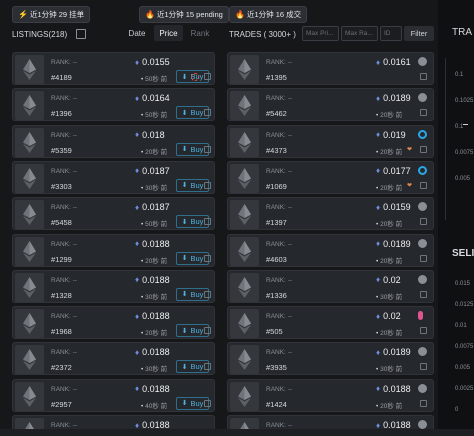 This screenshot has width=474, height=436. Describe the element at coordinates (154, 79) in the screenshot. I see `listed-time: • 50秒 前` at that location.